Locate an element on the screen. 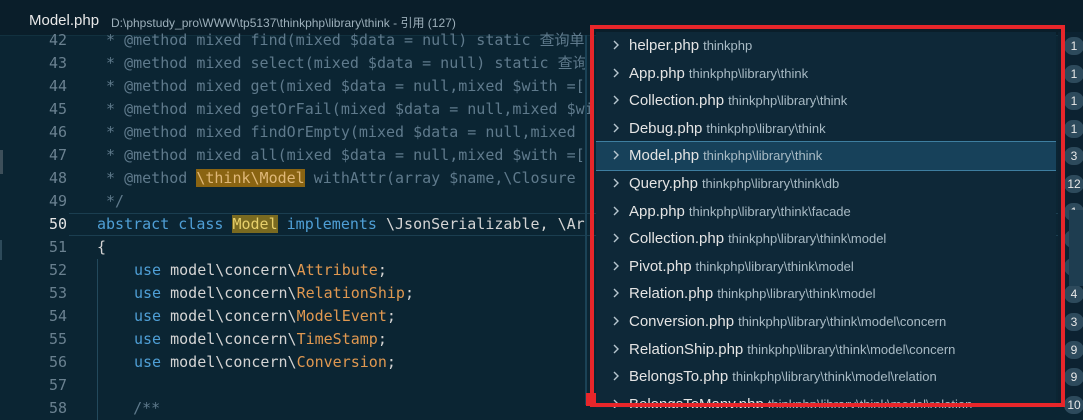  line-number: 58 is located at coordinates (57, 408).